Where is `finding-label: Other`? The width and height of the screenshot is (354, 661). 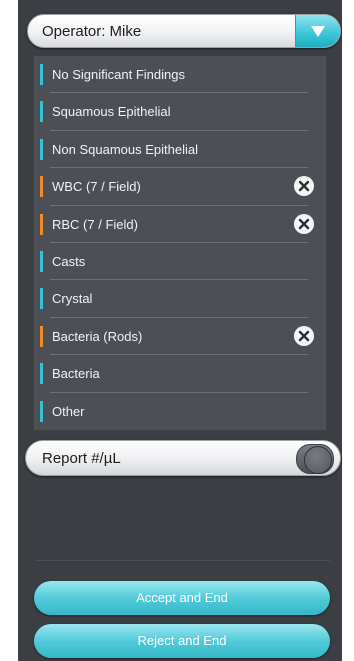 finding-label: Other is located at coordinates (68, 411).